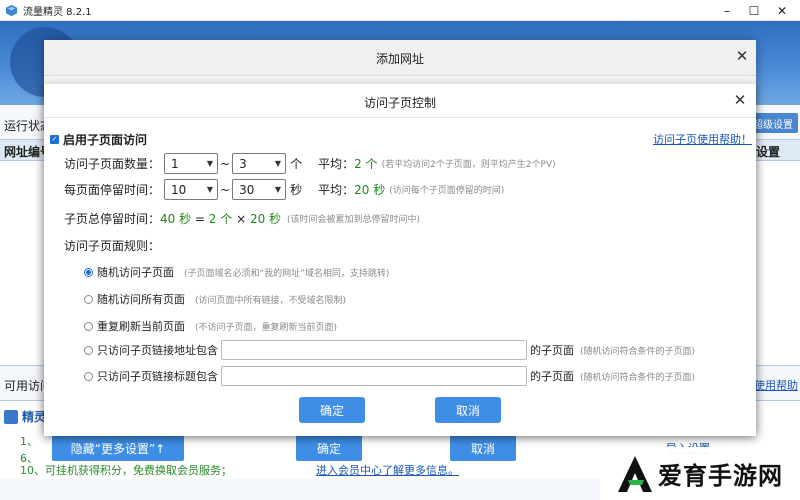 This screenshot has height=500, width=800. I want to click on rule-hint: (不访问子页面，重复刷新当前页面), so click(266, 327).